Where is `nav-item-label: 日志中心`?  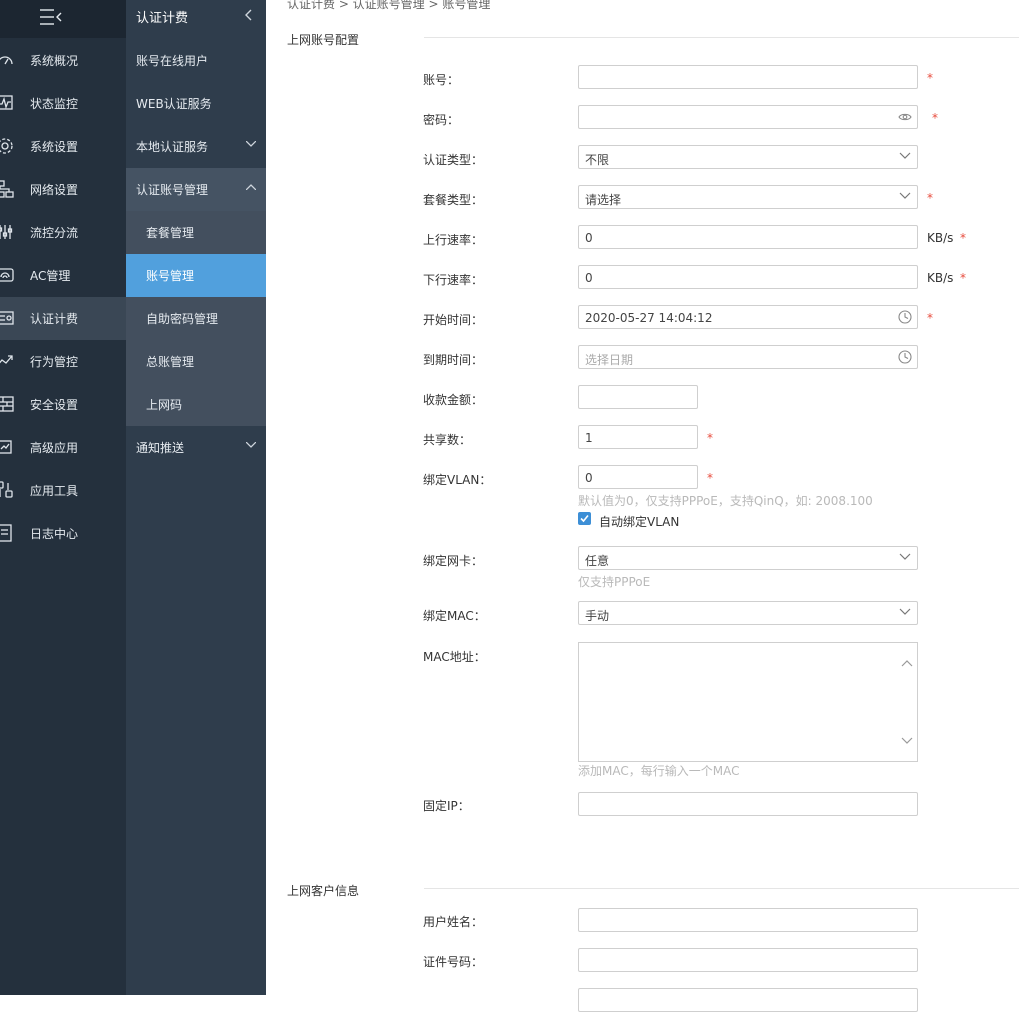 nav-item-label: 日志中心 is located at coordinates (54, 534).